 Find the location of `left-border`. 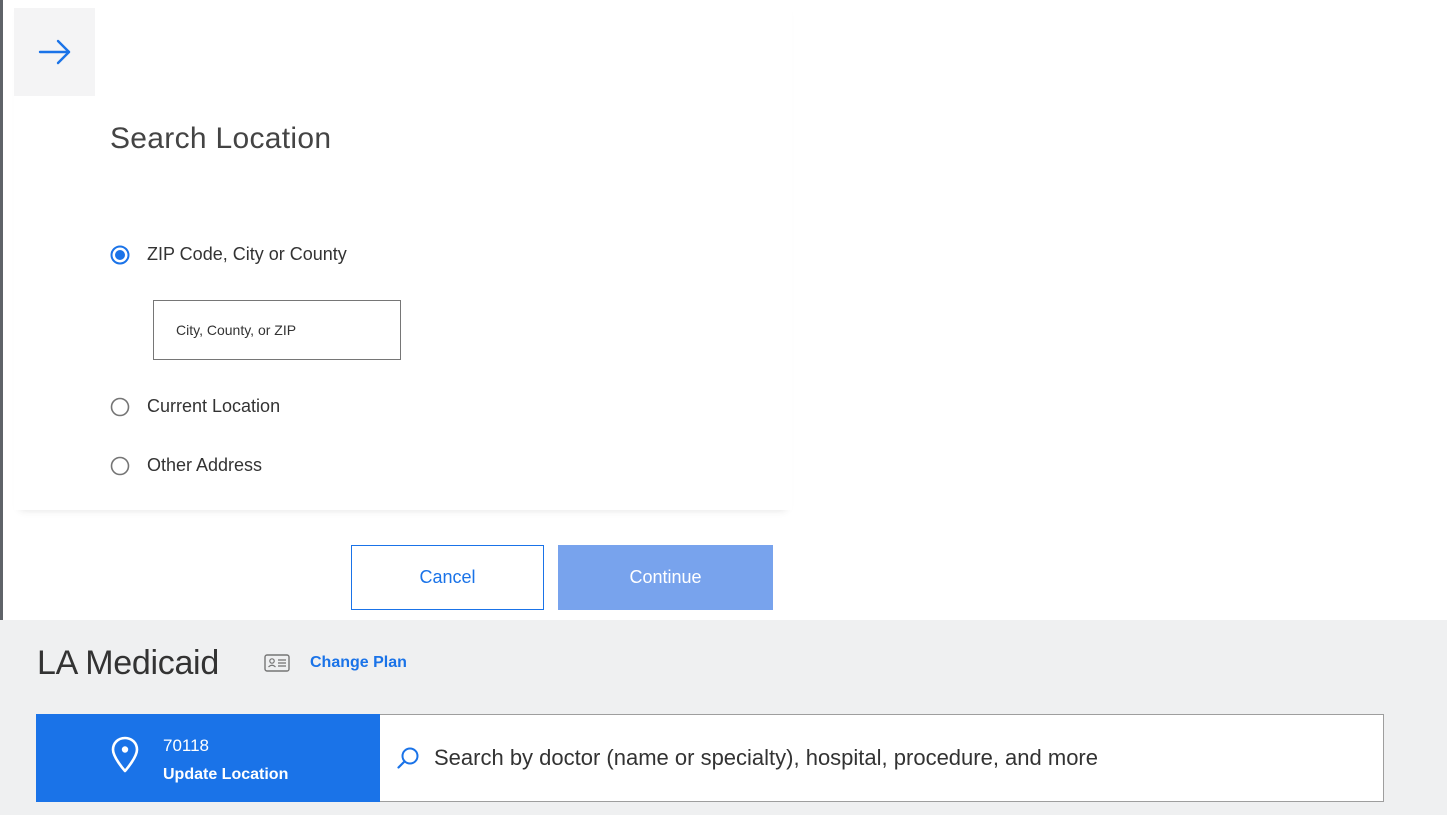

left-border is located at coordinates (1, 310).